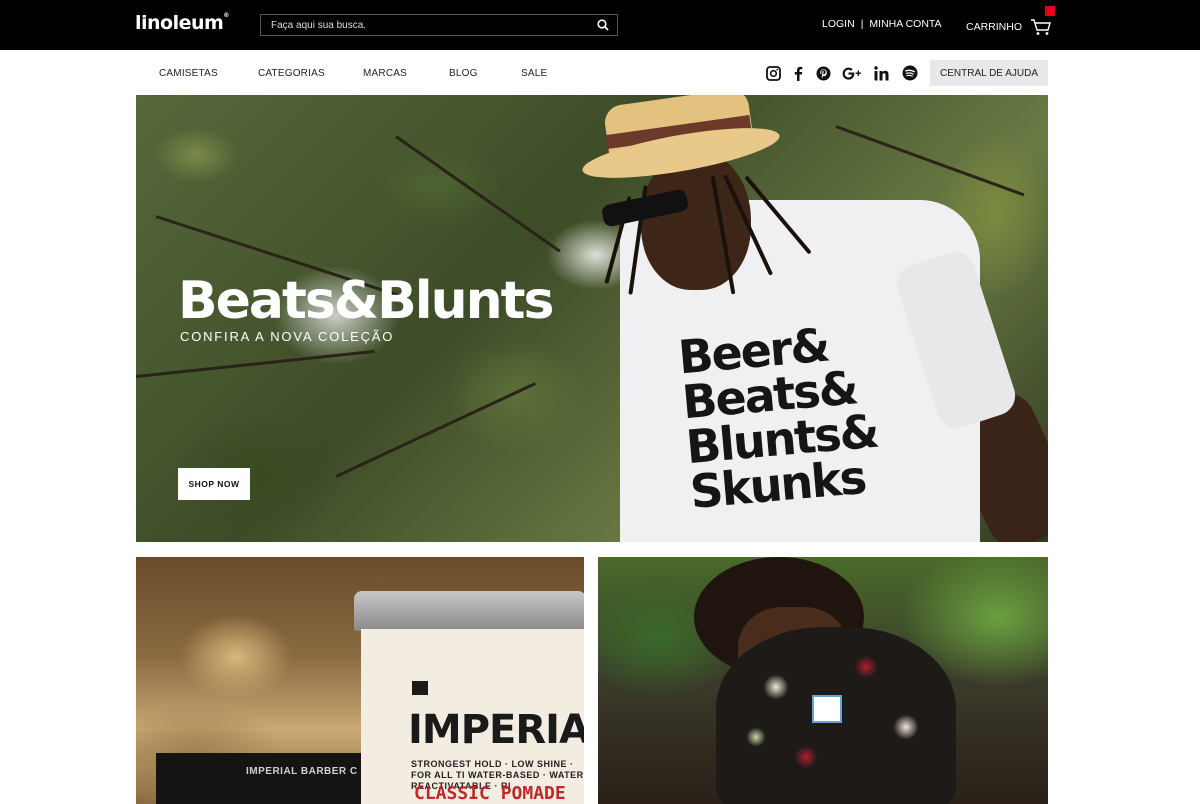  I want to click on hero-subtitle: CONFIRA A NOVA COLEÇÃO, so click(287, 336).